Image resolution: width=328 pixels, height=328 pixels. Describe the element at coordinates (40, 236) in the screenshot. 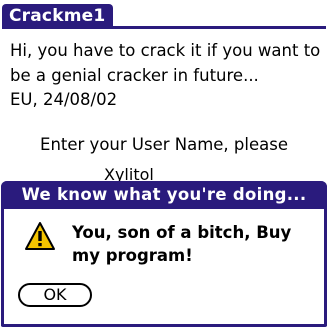

I see `warning-icon` at that location.